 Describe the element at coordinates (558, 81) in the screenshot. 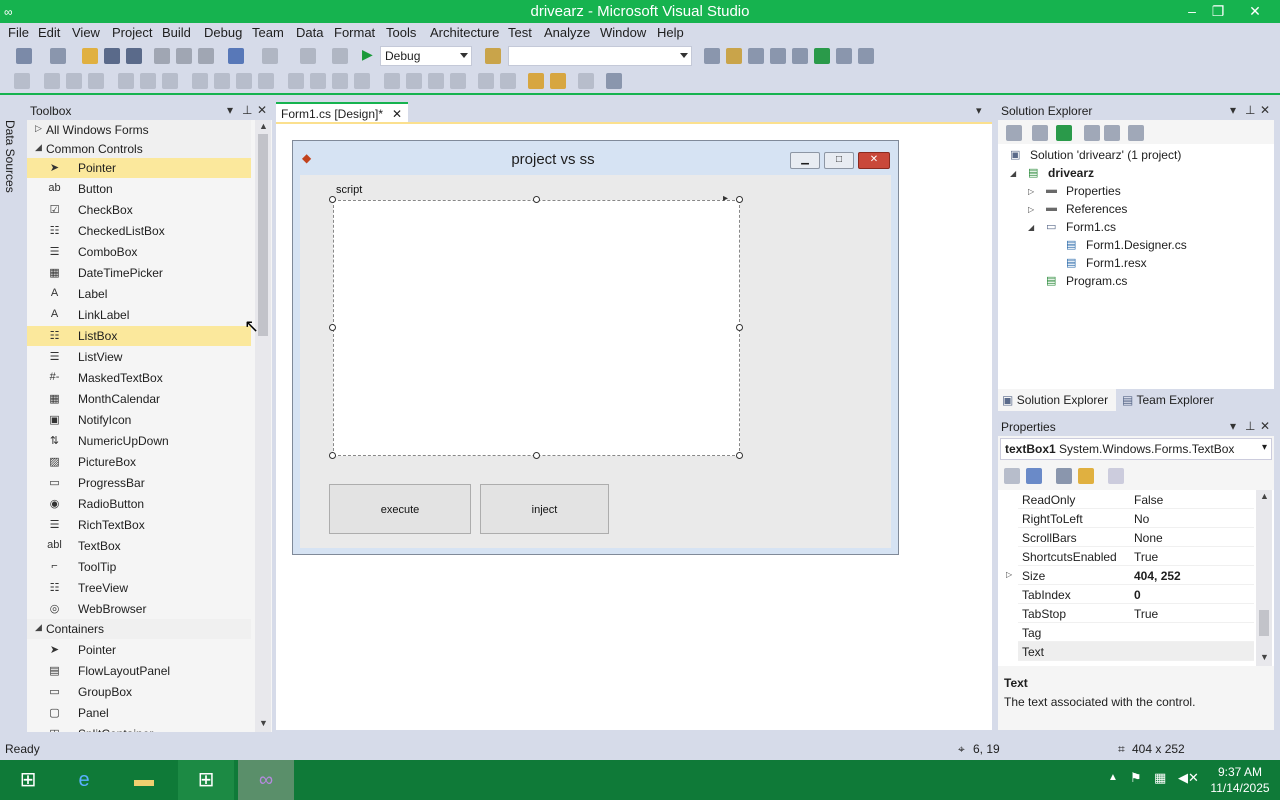

I see `send-to-back-icon` at that location.